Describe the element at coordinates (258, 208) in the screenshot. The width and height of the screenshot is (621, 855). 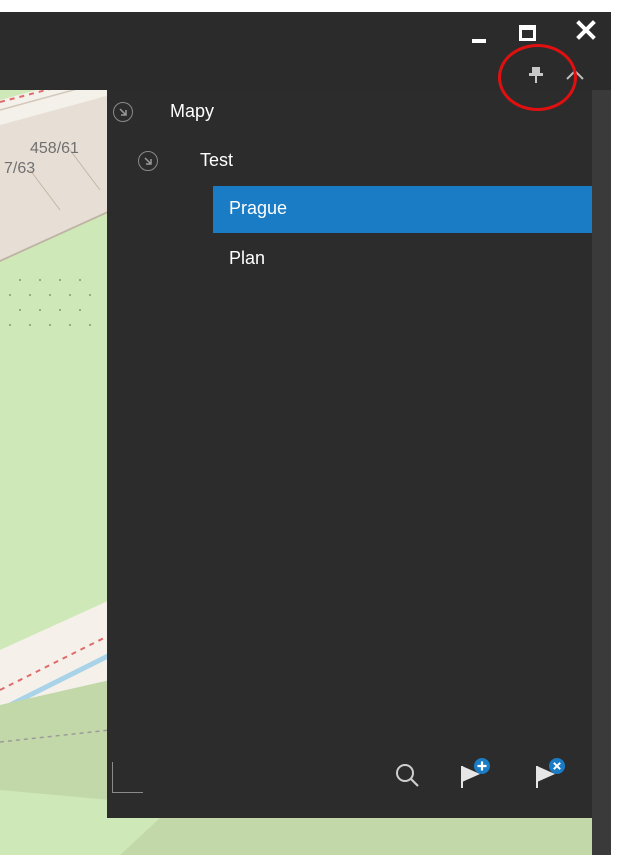
I see `tree-item-label: Prague` at that location.